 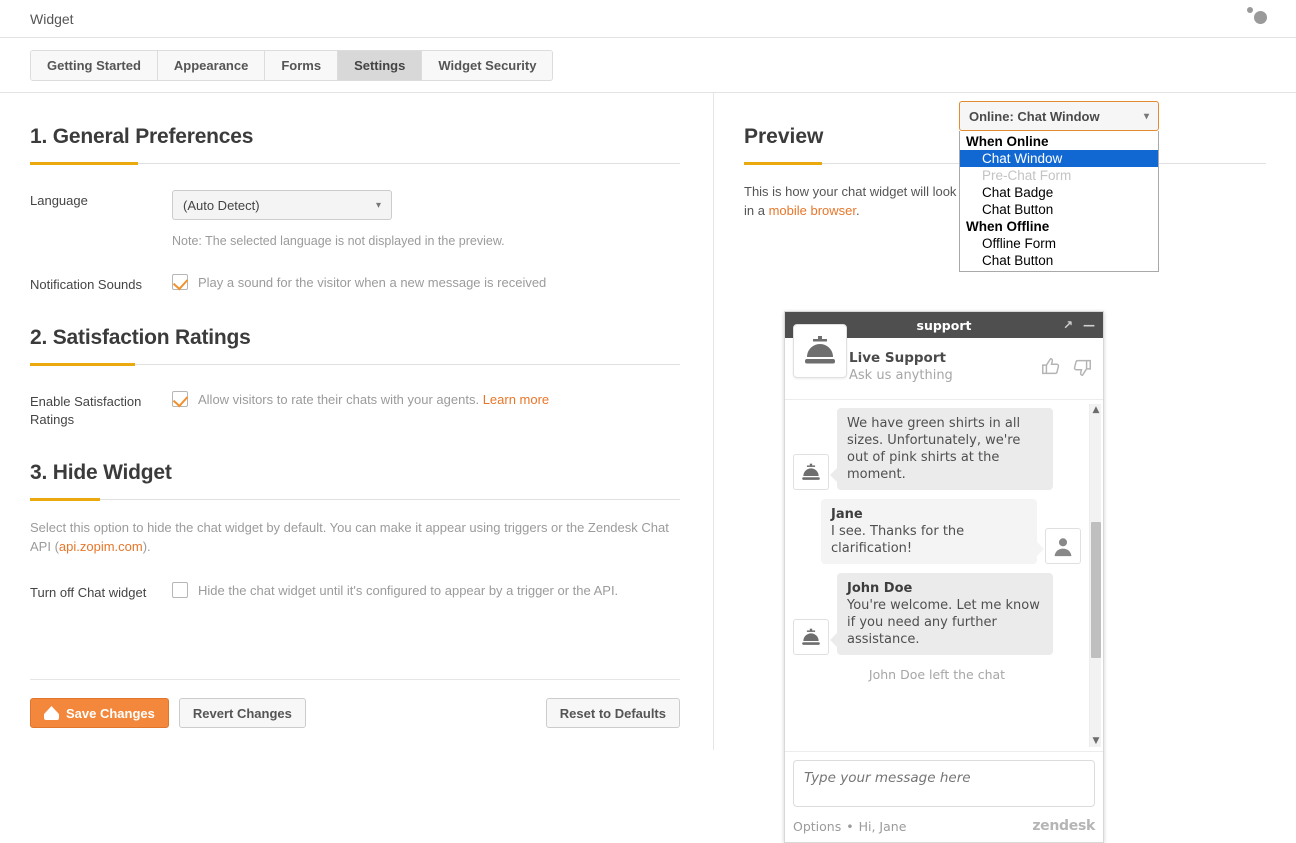 I want to click on preview-mode-select-display: Online: Chat Window ▾, so click(x=1059, y=116).